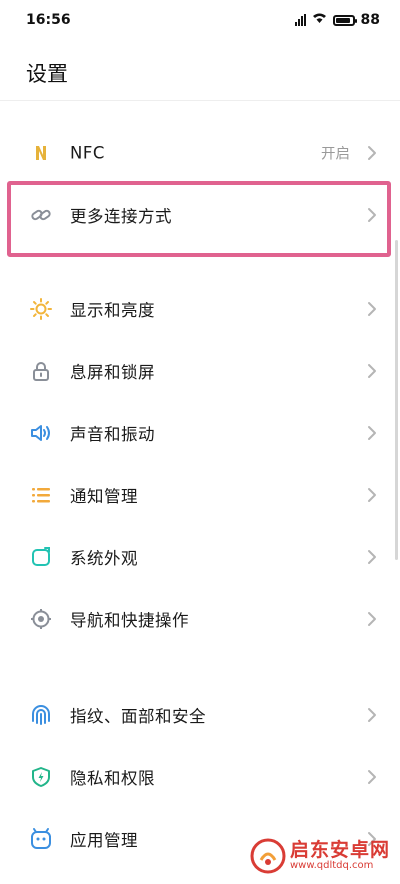  What do you see at coordinates (41, 557) in the screenshot?
I see `appearance-icon` at bounding box center [41, 557].